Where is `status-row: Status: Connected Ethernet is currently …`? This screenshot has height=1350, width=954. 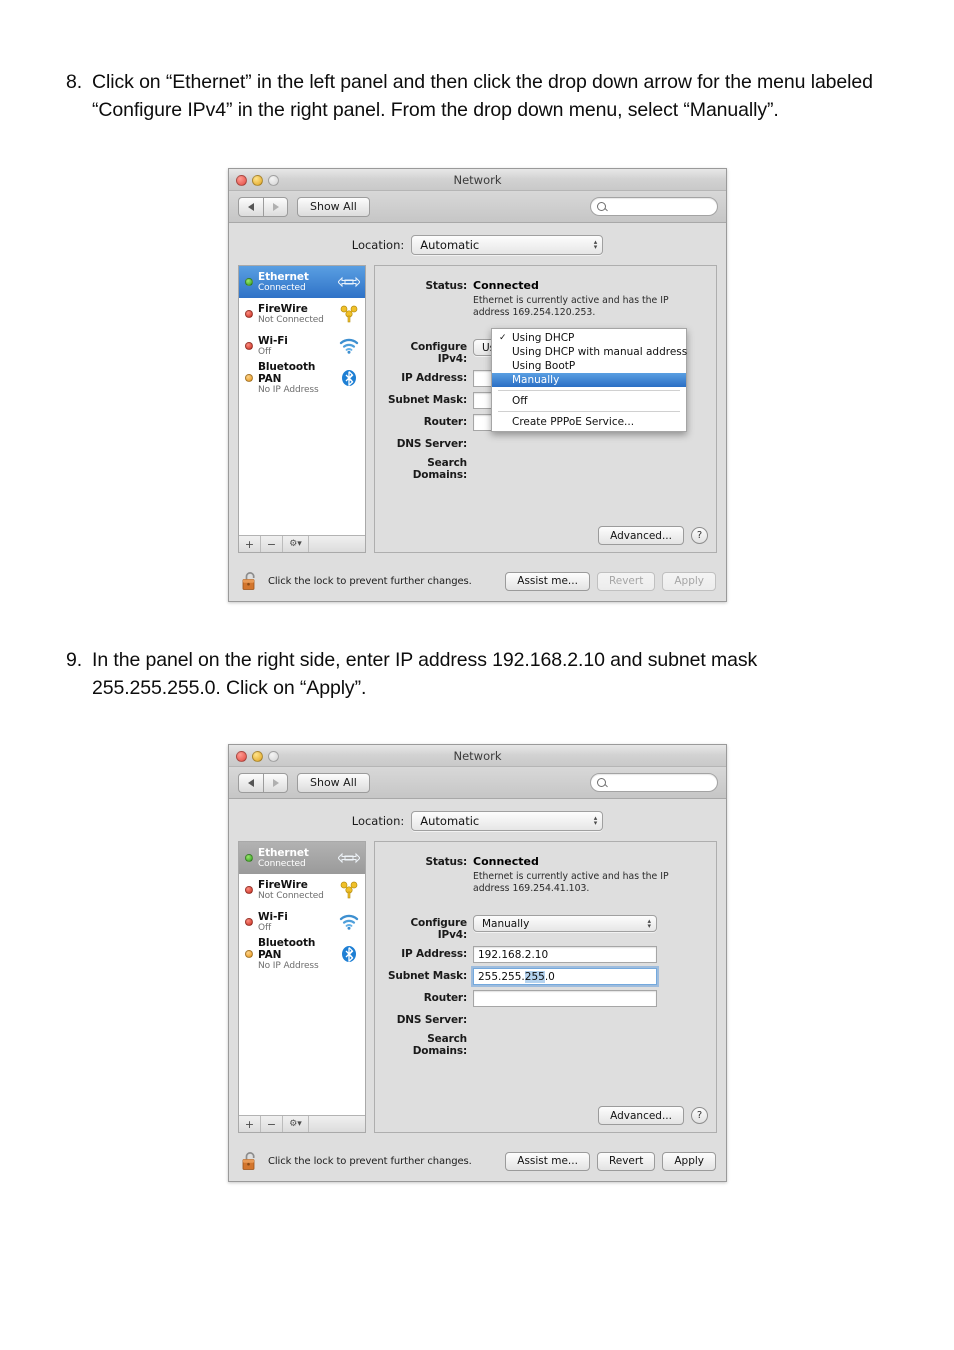 status-row: Status: Connected Ethernet is currently … is located at coordinates (542, 298).